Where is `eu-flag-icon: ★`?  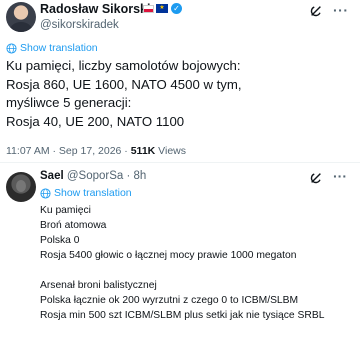
eu-flag-icon: ★ is located at coordinates (162, 8).